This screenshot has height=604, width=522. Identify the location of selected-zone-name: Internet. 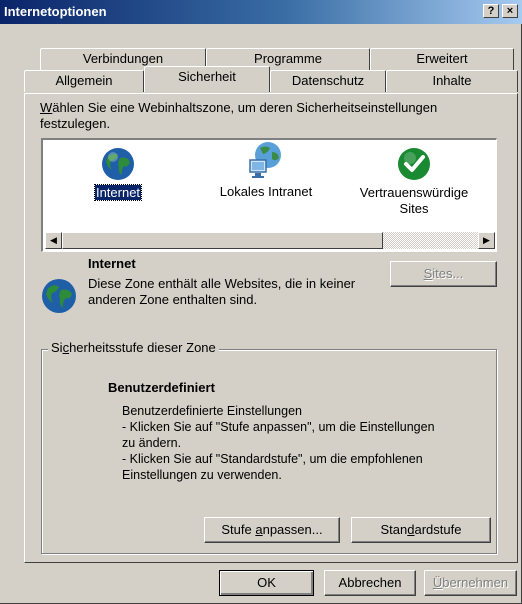
(112, 263).